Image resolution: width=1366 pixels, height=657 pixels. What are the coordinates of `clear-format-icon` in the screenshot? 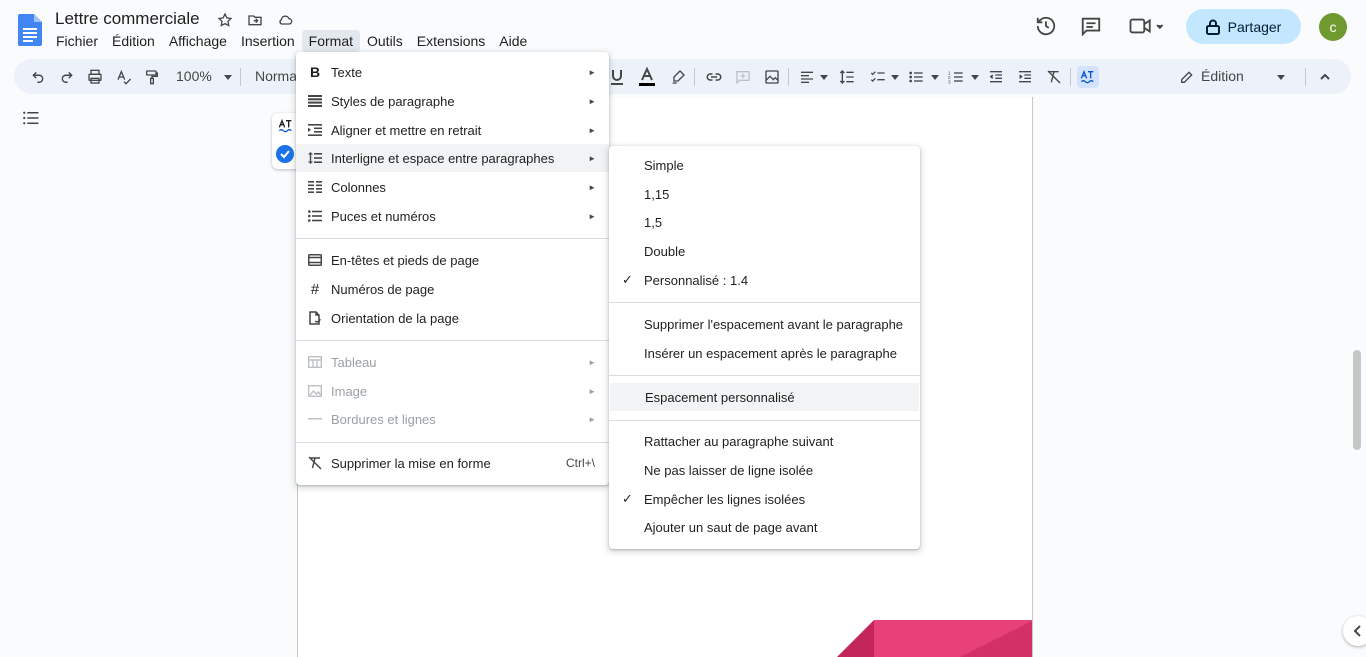 It's located at (315, 463).